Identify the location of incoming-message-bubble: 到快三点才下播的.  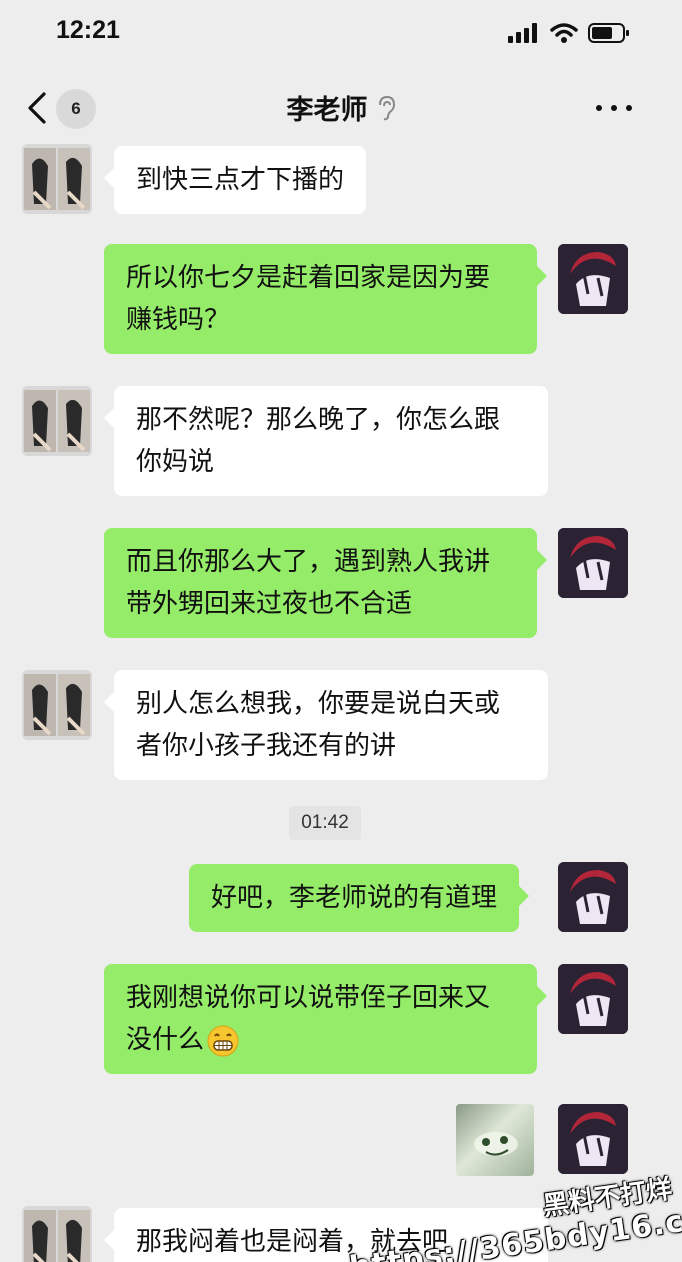
(235, 180).